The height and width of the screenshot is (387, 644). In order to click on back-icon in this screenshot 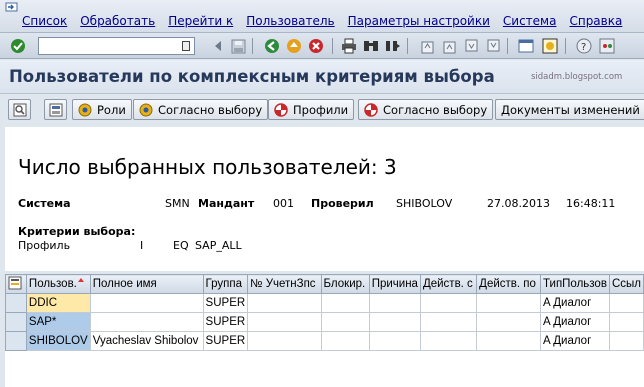, I will do `click(272, 46)`.